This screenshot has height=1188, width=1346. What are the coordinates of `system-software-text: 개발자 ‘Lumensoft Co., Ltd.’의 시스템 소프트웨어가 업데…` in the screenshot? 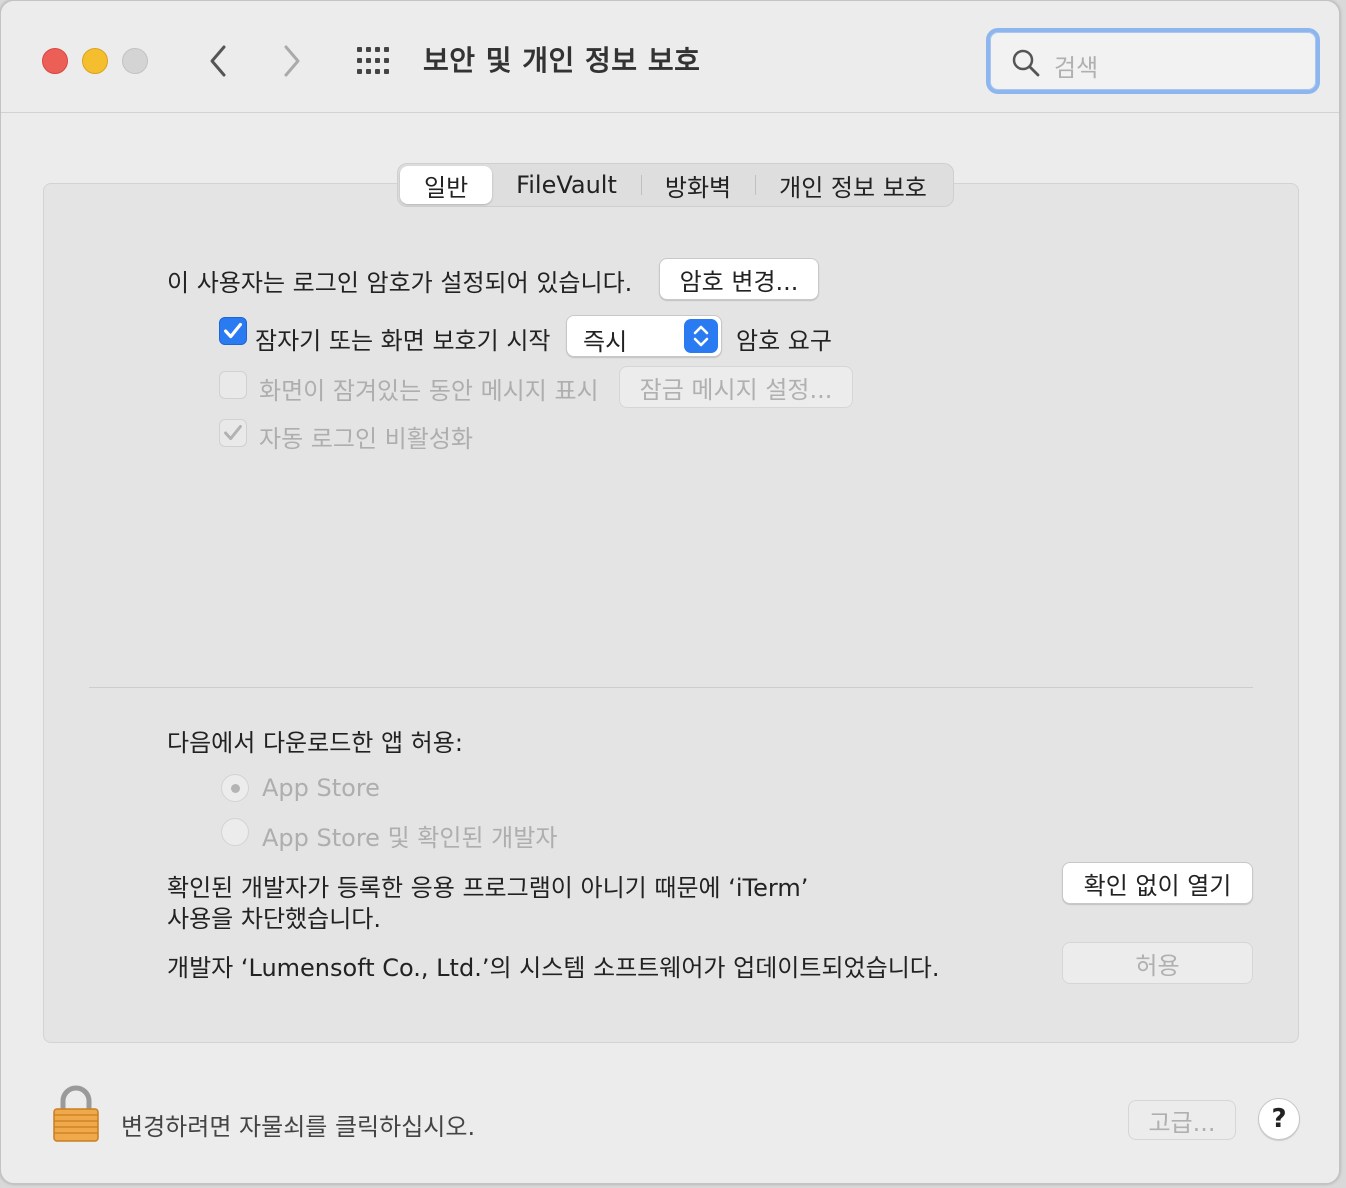 It's located at (553, 968).